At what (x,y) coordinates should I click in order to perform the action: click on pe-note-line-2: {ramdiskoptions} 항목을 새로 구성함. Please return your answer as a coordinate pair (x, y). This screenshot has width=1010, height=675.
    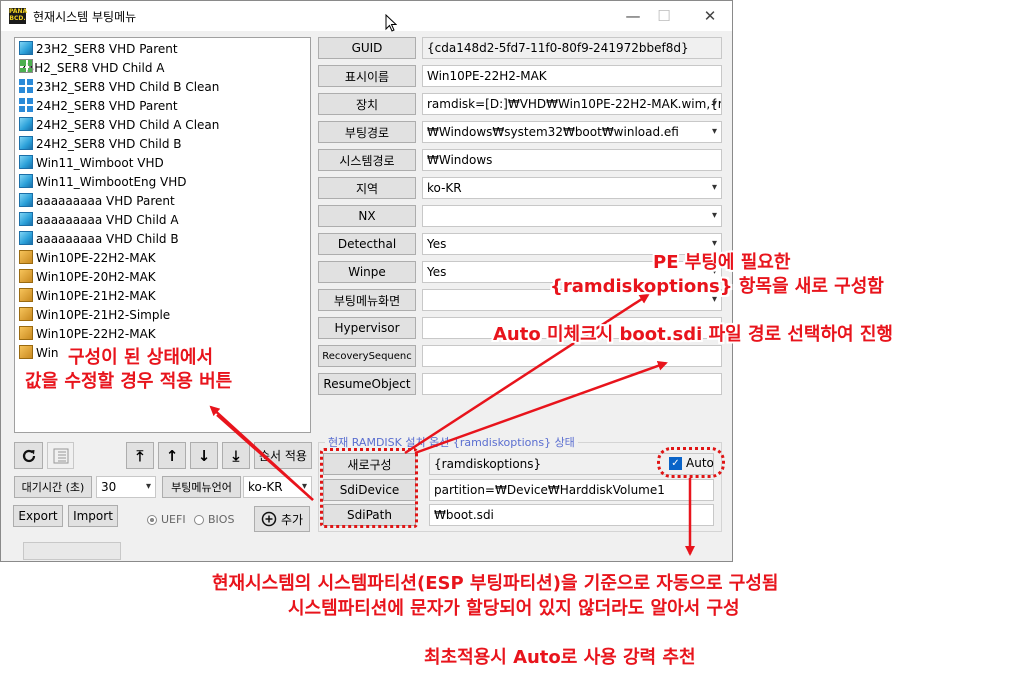
    Looking at the image, I should click on (717, 286).